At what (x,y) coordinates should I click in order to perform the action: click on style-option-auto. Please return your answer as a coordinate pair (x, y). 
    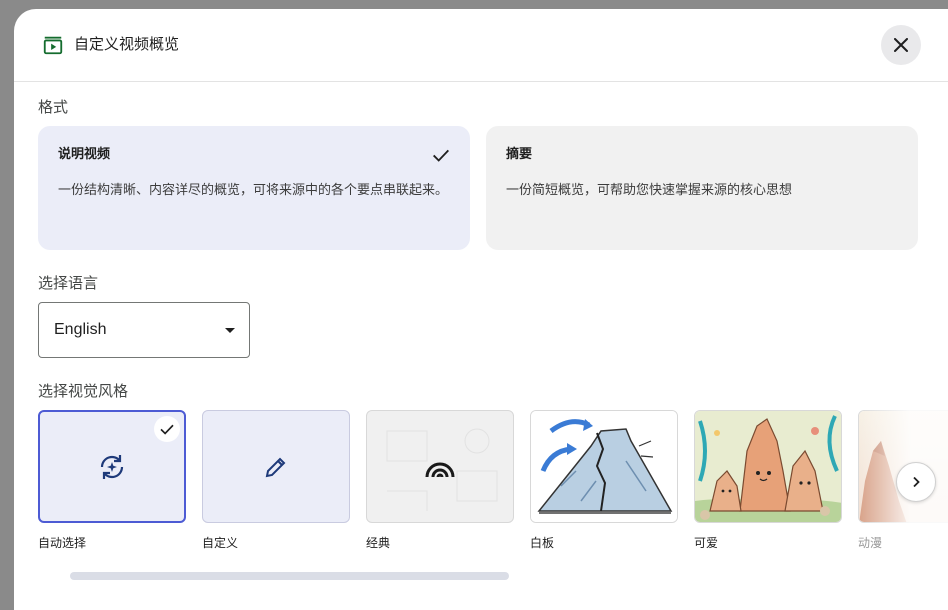
    Looking at the image, I should click on (112, 466).